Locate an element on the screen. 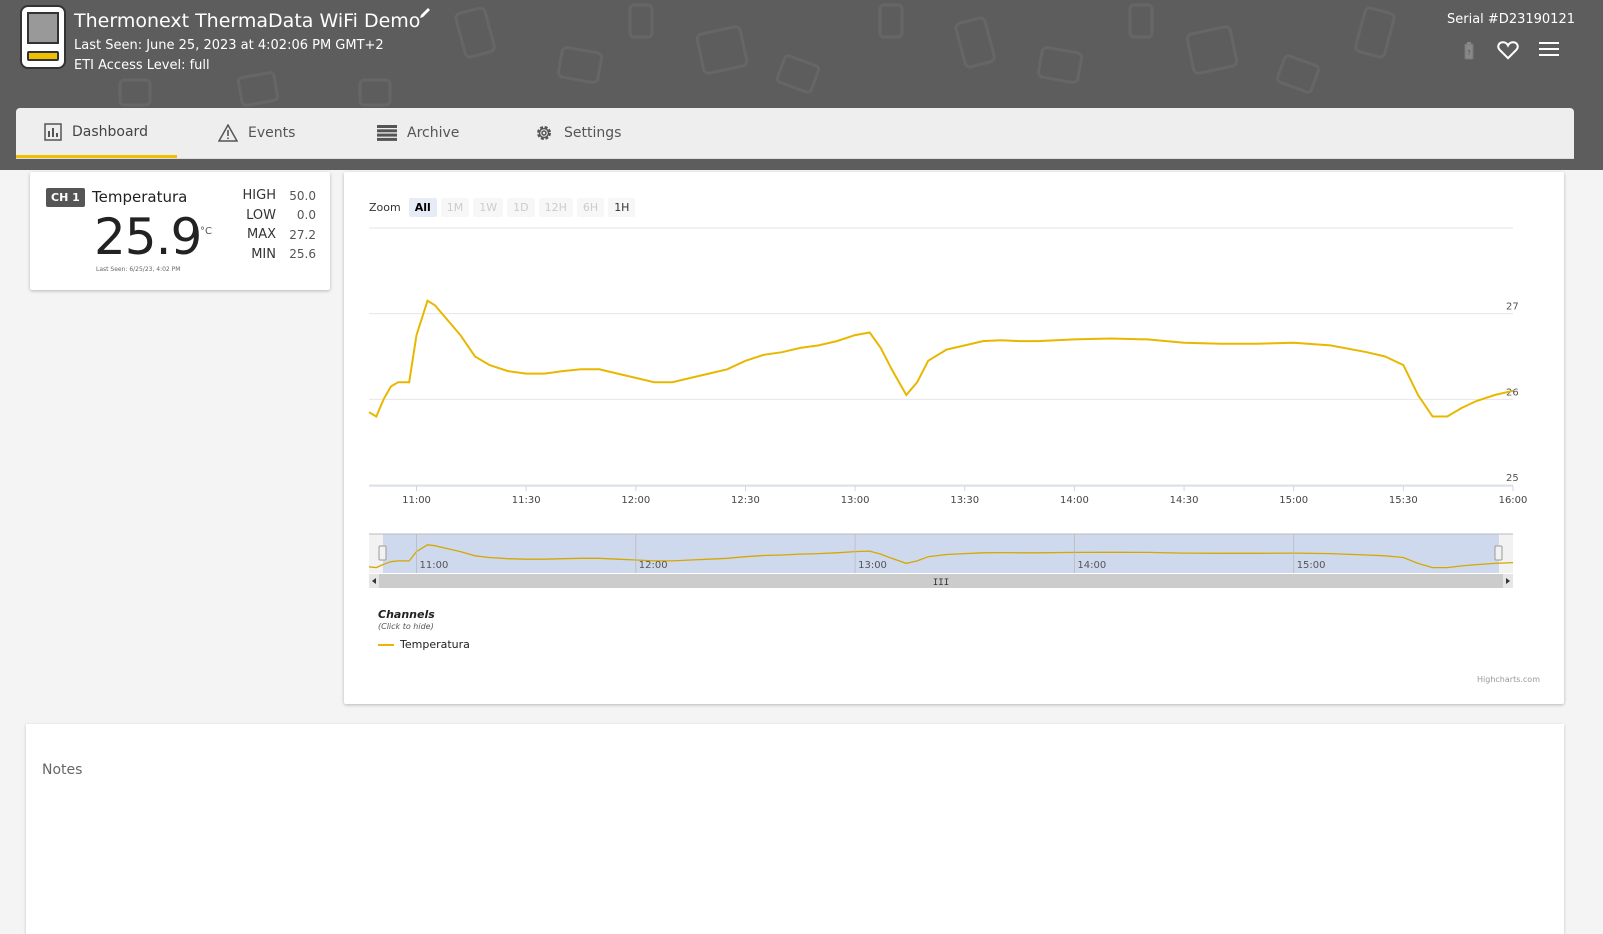 This screenshot has width=1603, height=934. favorite-heart-icon is located at coordinates (1508, 50).